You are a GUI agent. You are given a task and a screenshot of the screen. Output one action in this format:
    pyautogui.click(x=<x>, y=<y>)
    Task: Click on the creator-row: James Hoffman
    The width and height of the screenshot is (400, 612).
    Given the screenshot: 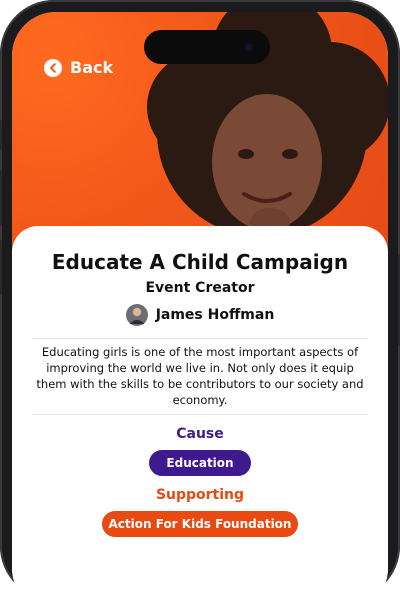 What is the action you would take?
    pyautogui.click(x=200, y=315)
    